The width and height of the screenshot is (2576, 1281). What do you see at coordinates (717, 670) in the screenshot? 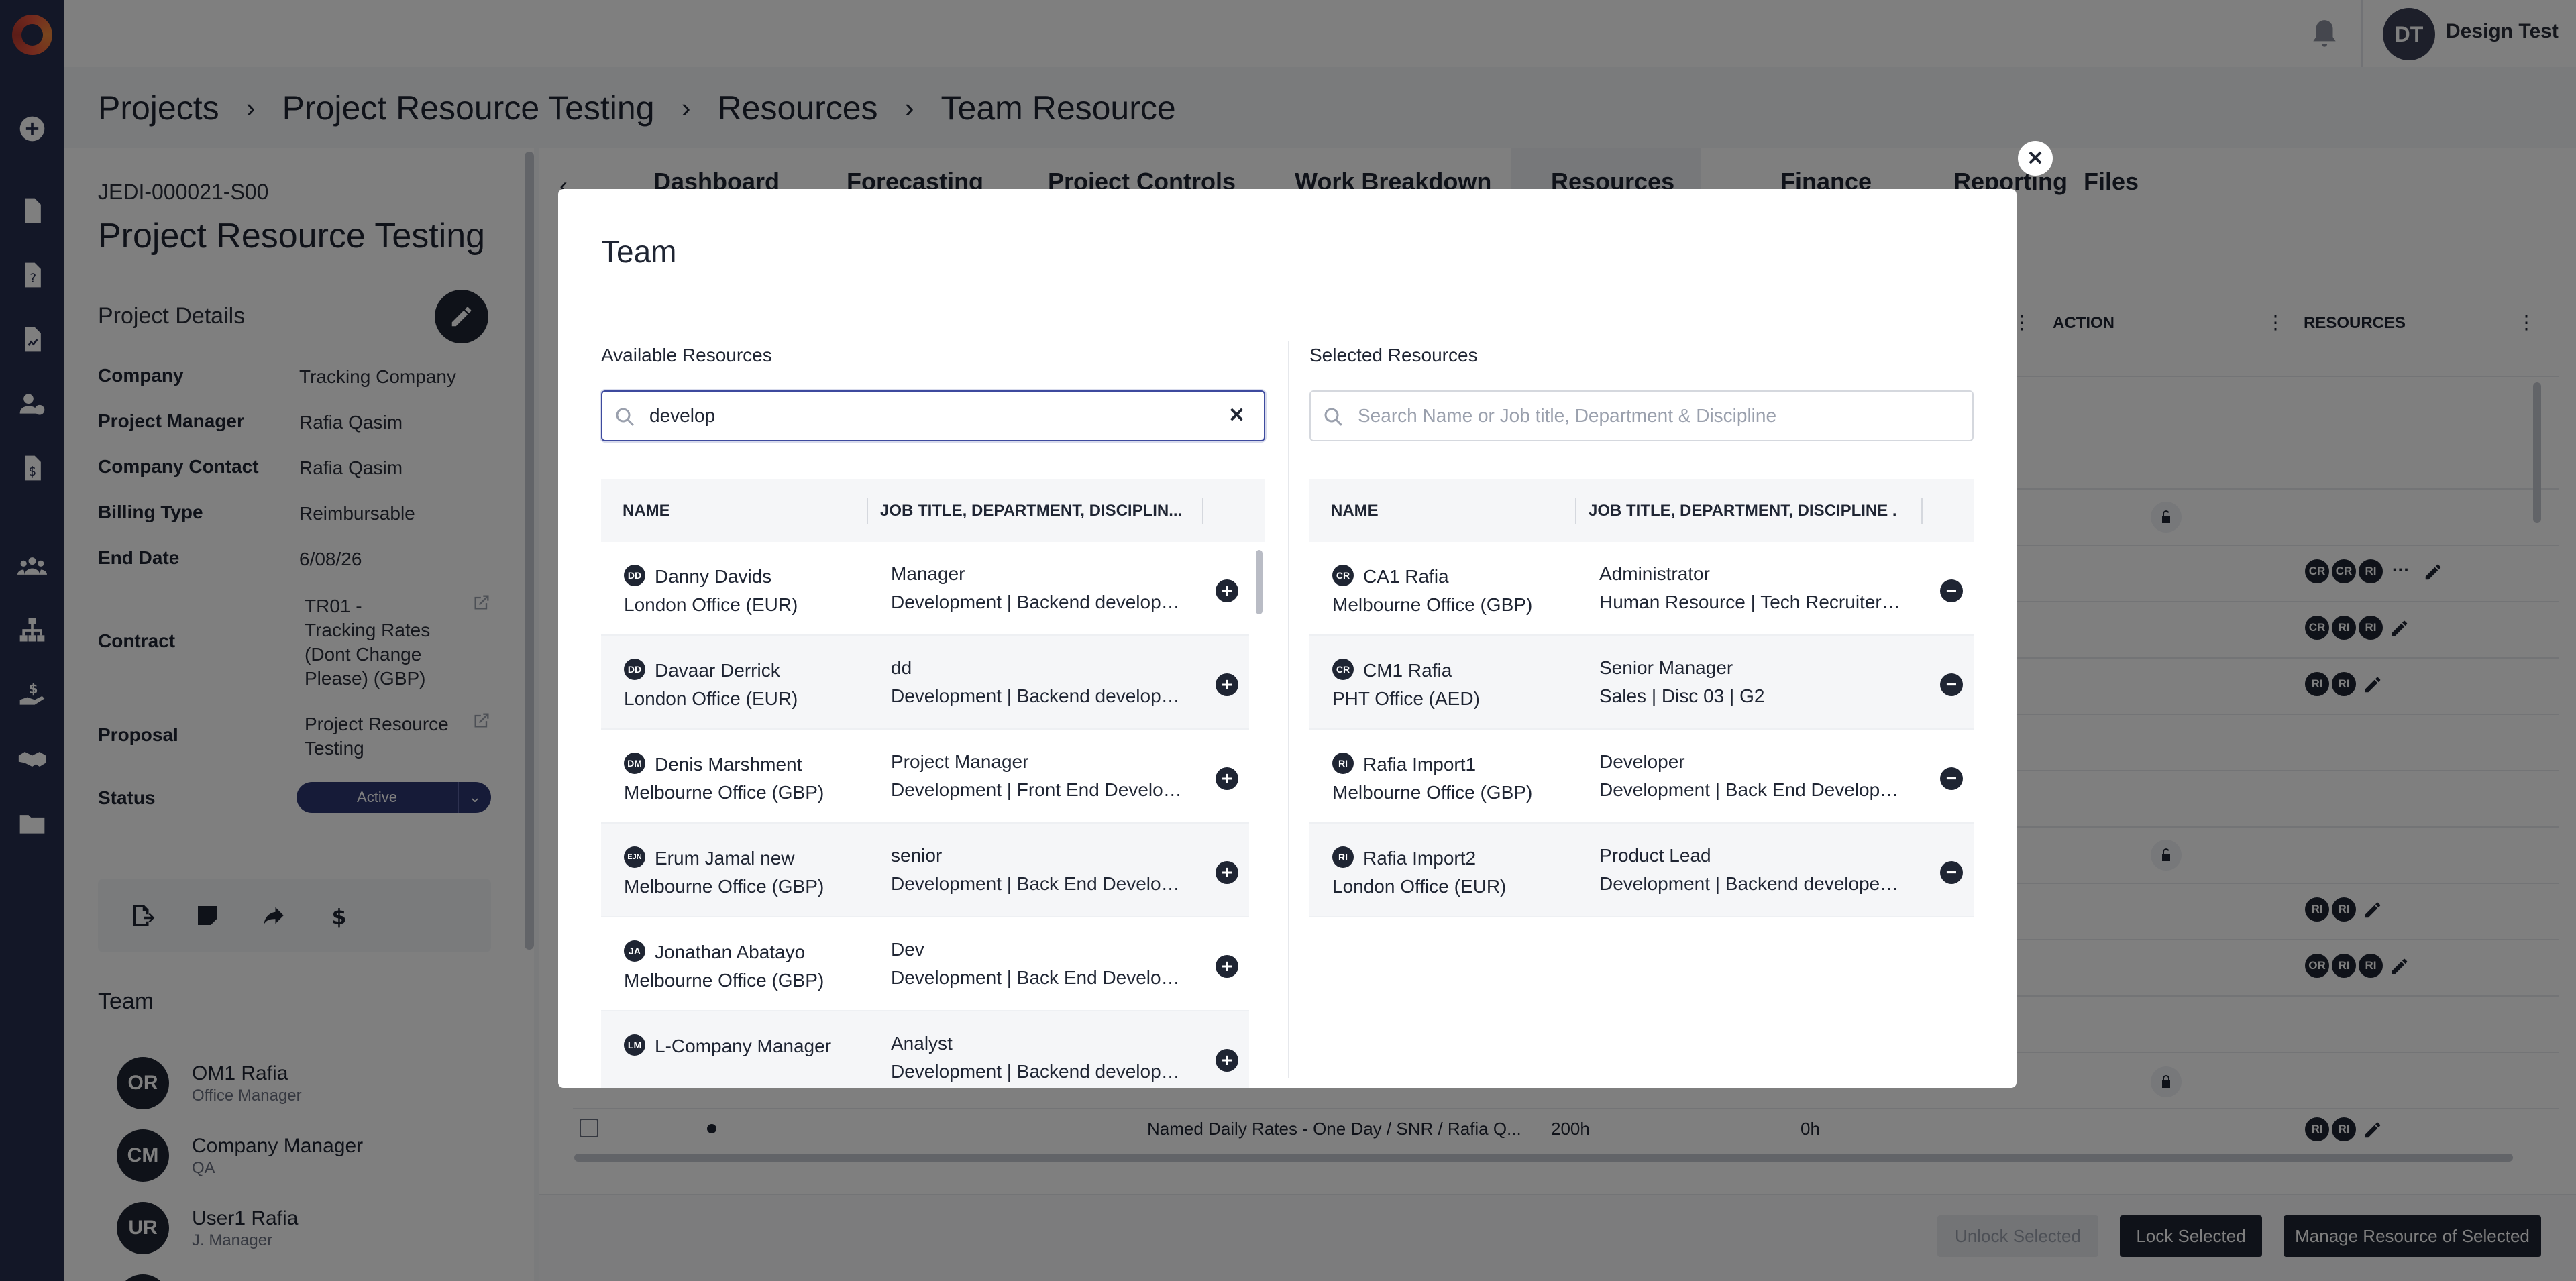
I see `resource-name: Davaar Derrick` at bounding box center [717, 670].